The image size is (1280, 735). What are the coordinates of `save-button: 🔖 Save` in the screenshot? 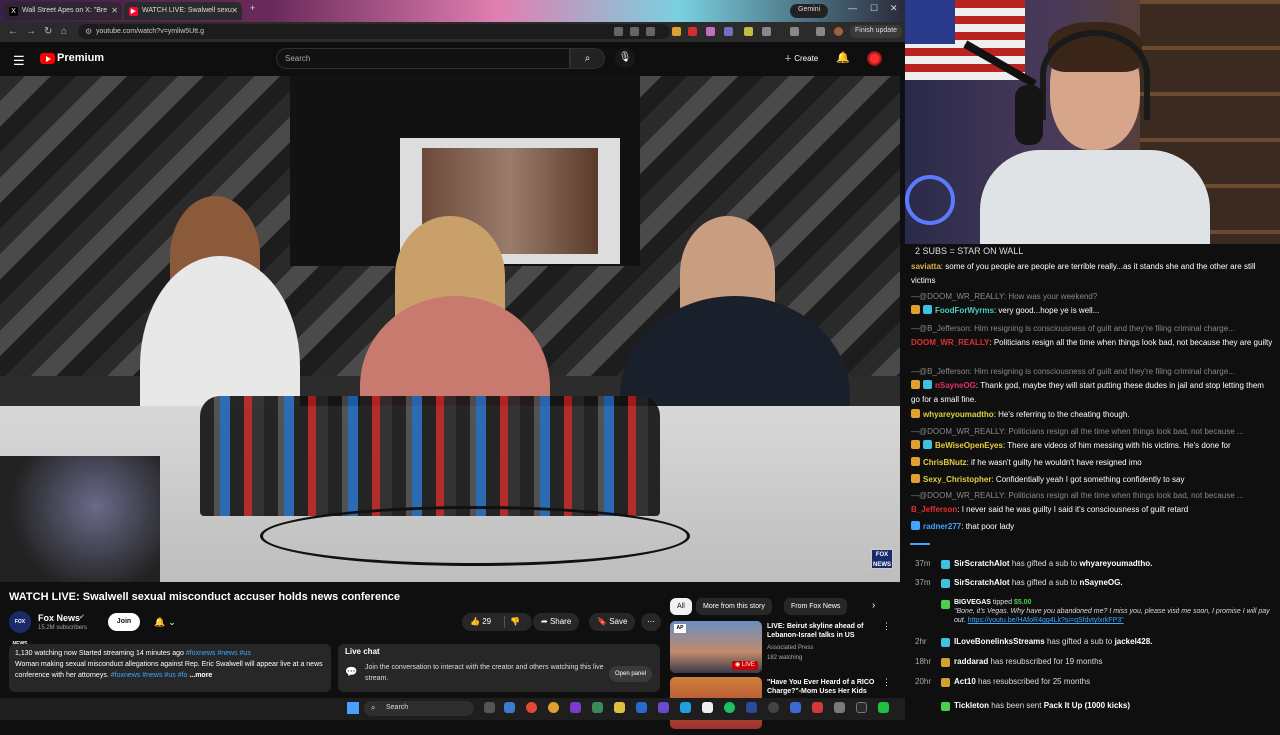 It's located at (612, 622).